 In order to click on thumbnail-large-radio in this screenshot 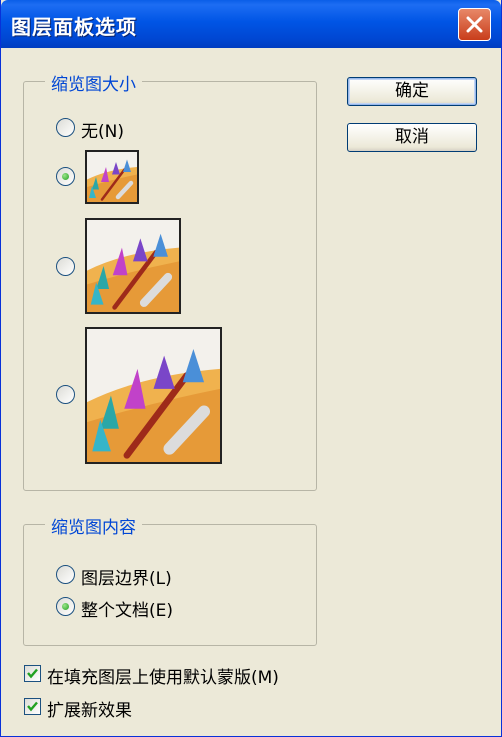, I will do `click(65, 394)`.